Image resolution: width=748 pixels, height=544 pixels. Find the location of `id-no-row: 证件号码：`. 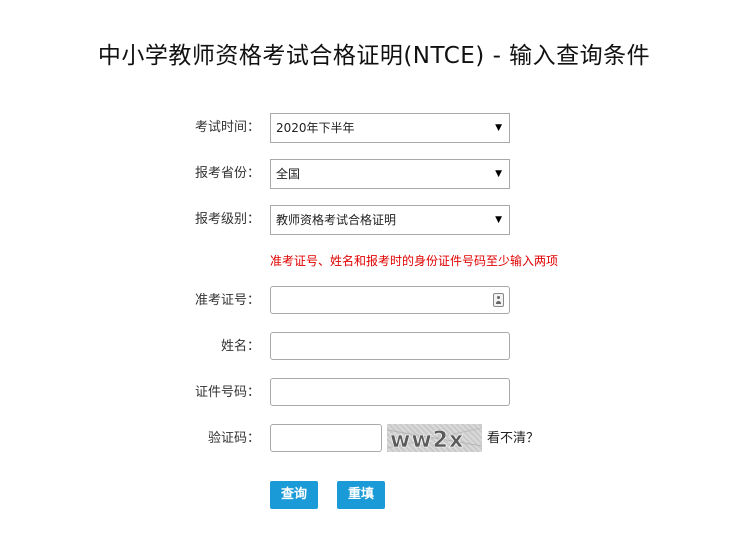

id-no-row: 证件号码： is located at coordinates (374, 393).